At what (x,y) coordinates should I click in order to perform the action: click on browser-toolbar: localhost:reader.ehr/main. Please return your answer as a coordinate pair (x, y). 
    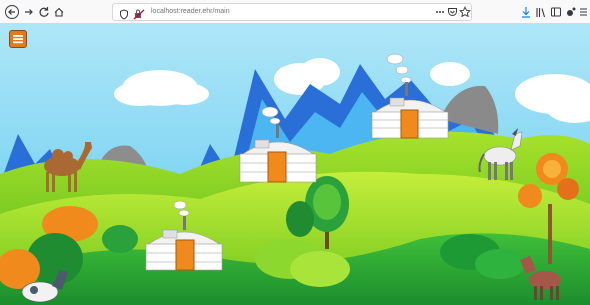
    Looking at the image, I should click on (295, 12).